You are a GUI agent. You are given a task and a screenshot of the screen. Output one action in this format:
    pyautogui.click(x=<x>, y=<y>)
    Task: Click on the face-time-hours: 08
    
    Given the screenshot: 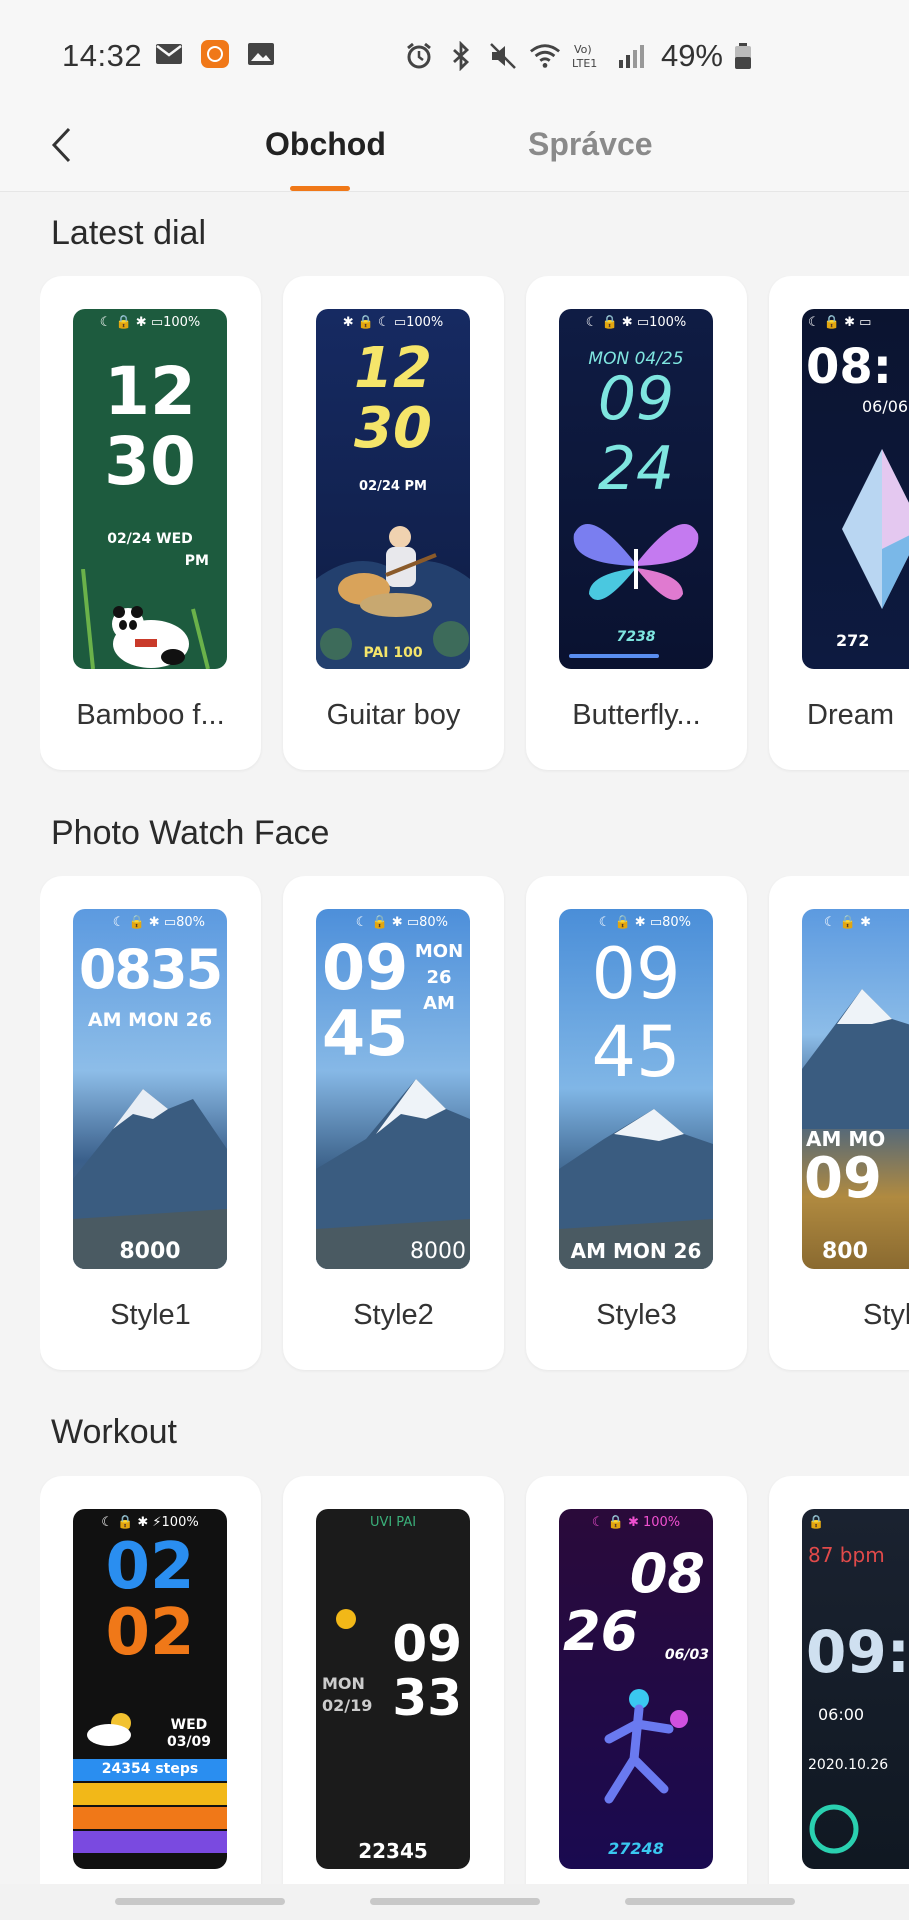 What is the action you would take?
    pyautogui.click(x=667, y=1573)
    